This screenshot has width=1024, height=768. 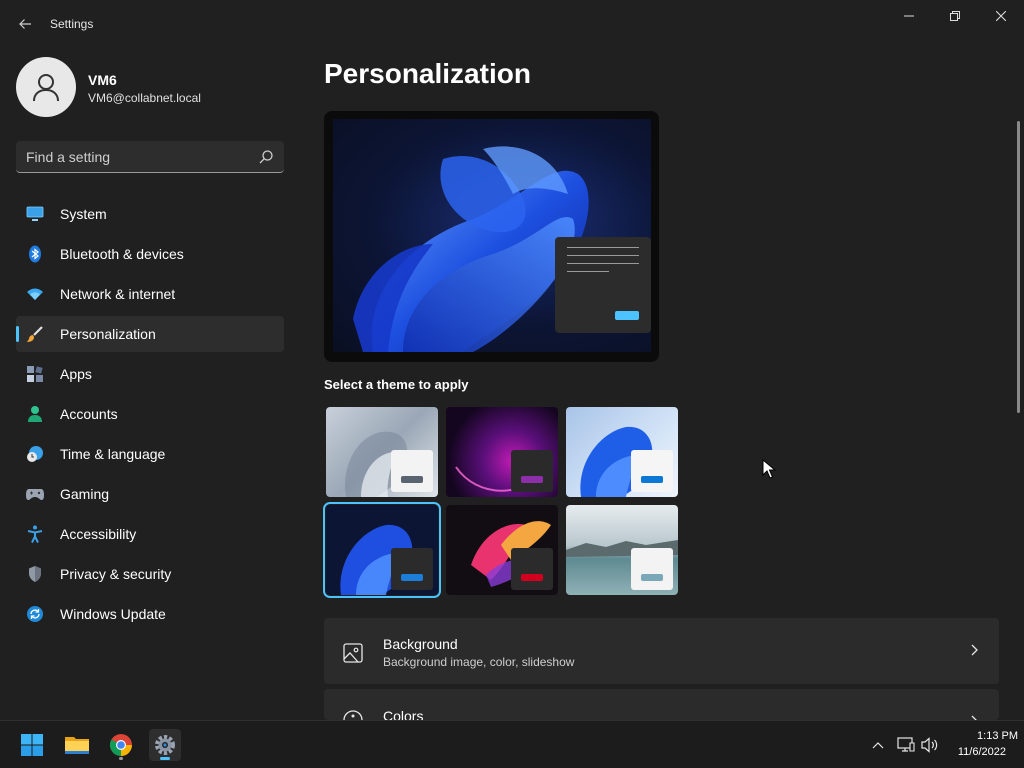 I want to click on theme-sunrise-lake, so click(x=622, y=550).